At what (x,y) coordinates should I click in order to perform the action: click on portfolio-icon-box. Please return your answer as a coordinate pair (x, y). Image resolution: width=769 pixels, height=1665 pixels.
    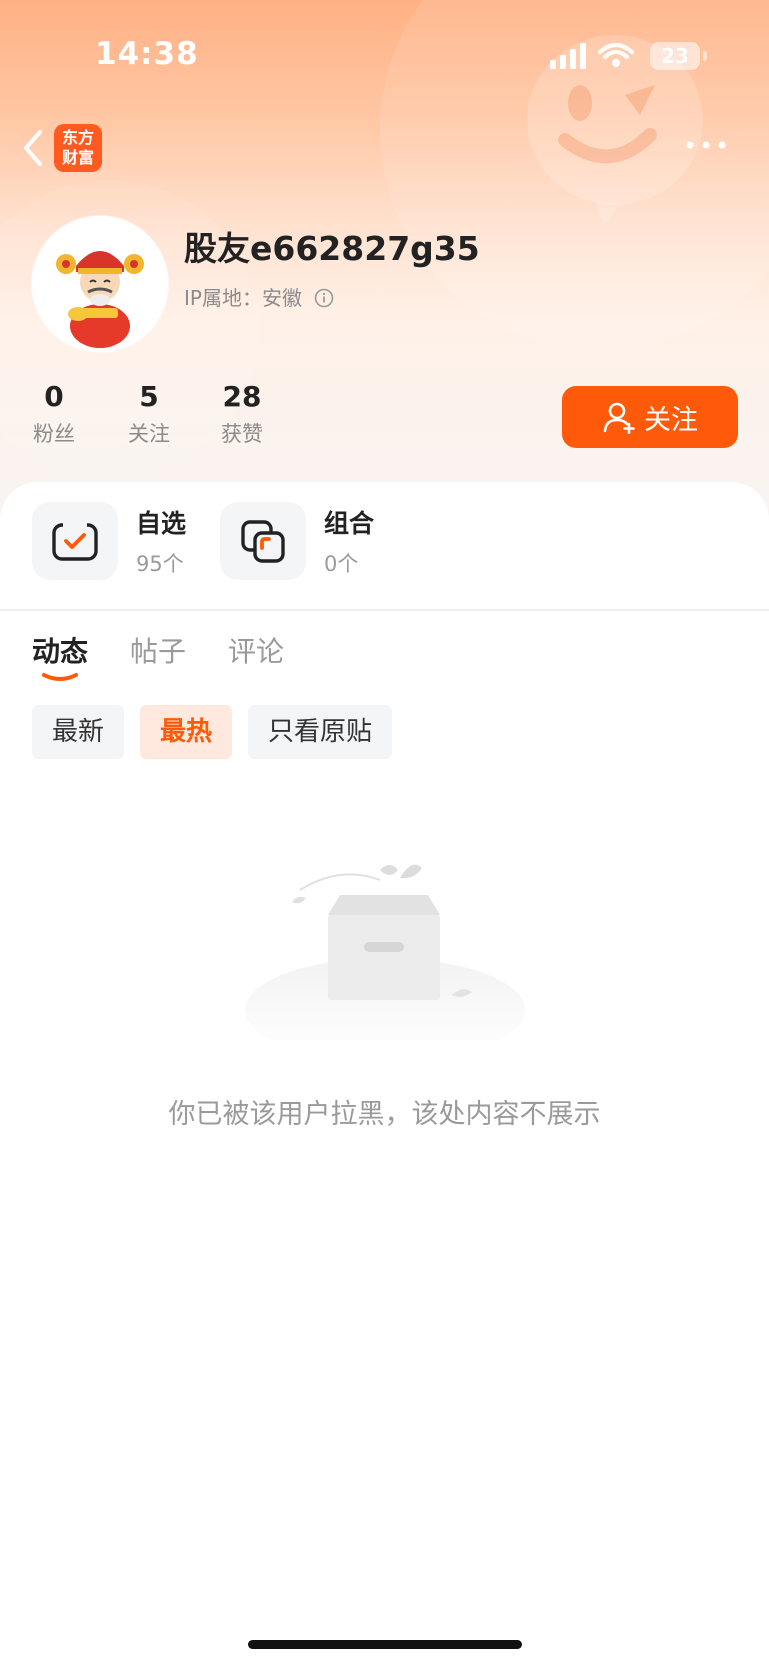
    Looking at the image, I should click on (263, 541).